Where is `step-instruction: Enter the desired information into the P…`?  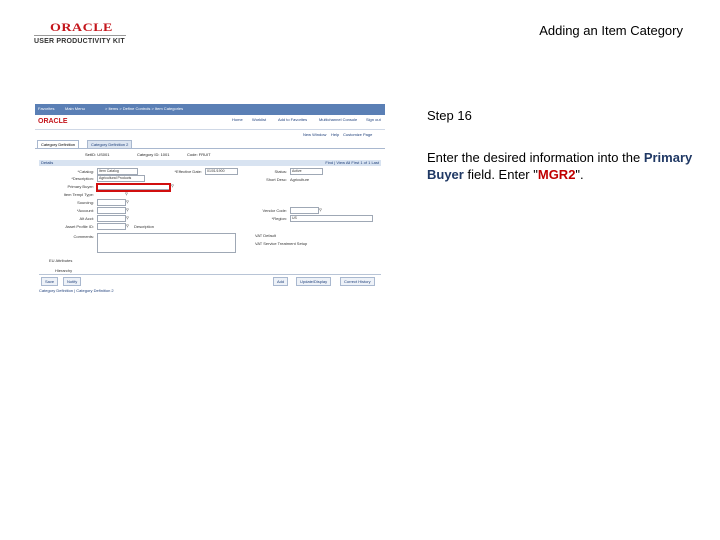 step-instruction: Enter the desired information into the P… is located at coordinates (567, 166).